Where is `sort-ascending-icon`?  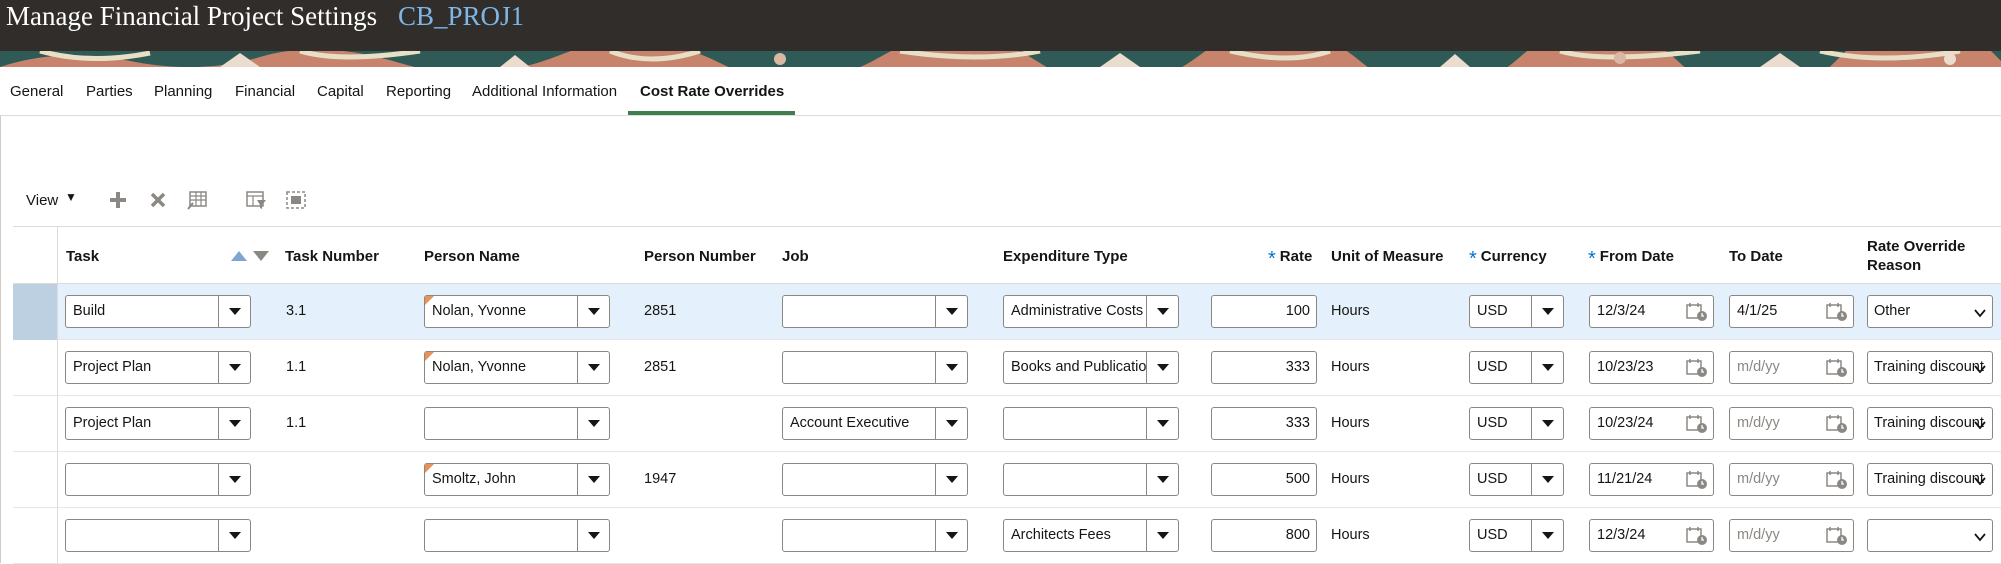 sort-ascending-icon is located at coordinates (239, 256).